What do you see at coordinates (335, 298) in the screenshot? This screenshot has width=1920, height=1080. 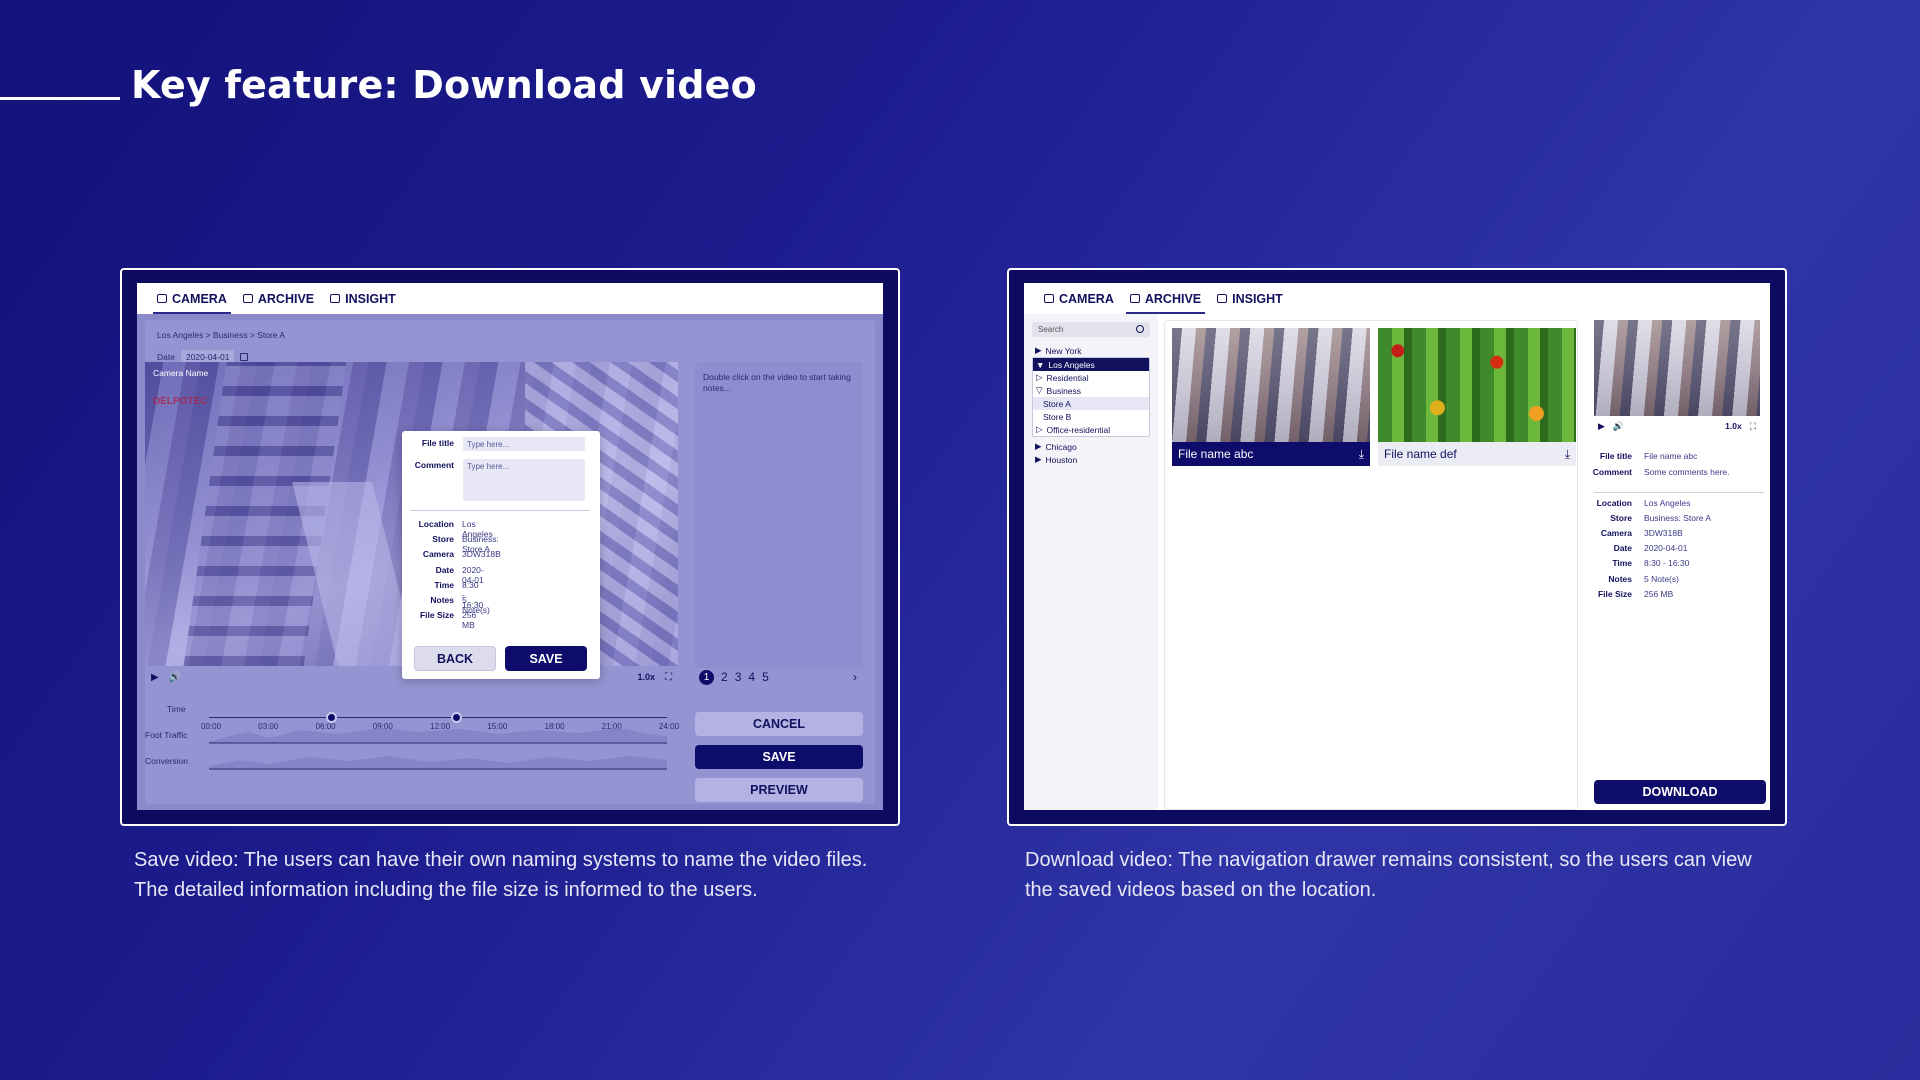 I see `insight-icon` at bounding box center [335, 298].